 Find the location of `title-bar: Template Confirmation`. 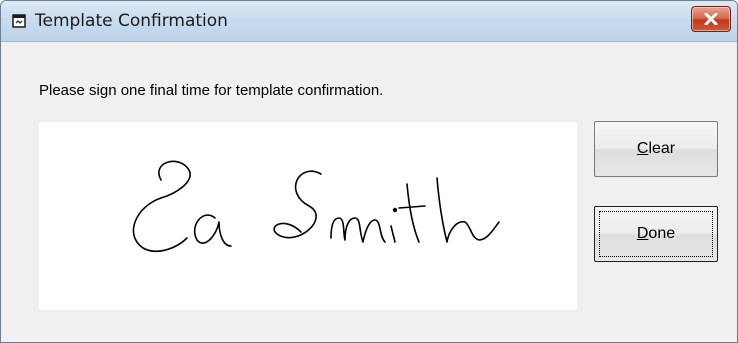

title-bar: Template Confirmation is located at coordinates (369, 21).